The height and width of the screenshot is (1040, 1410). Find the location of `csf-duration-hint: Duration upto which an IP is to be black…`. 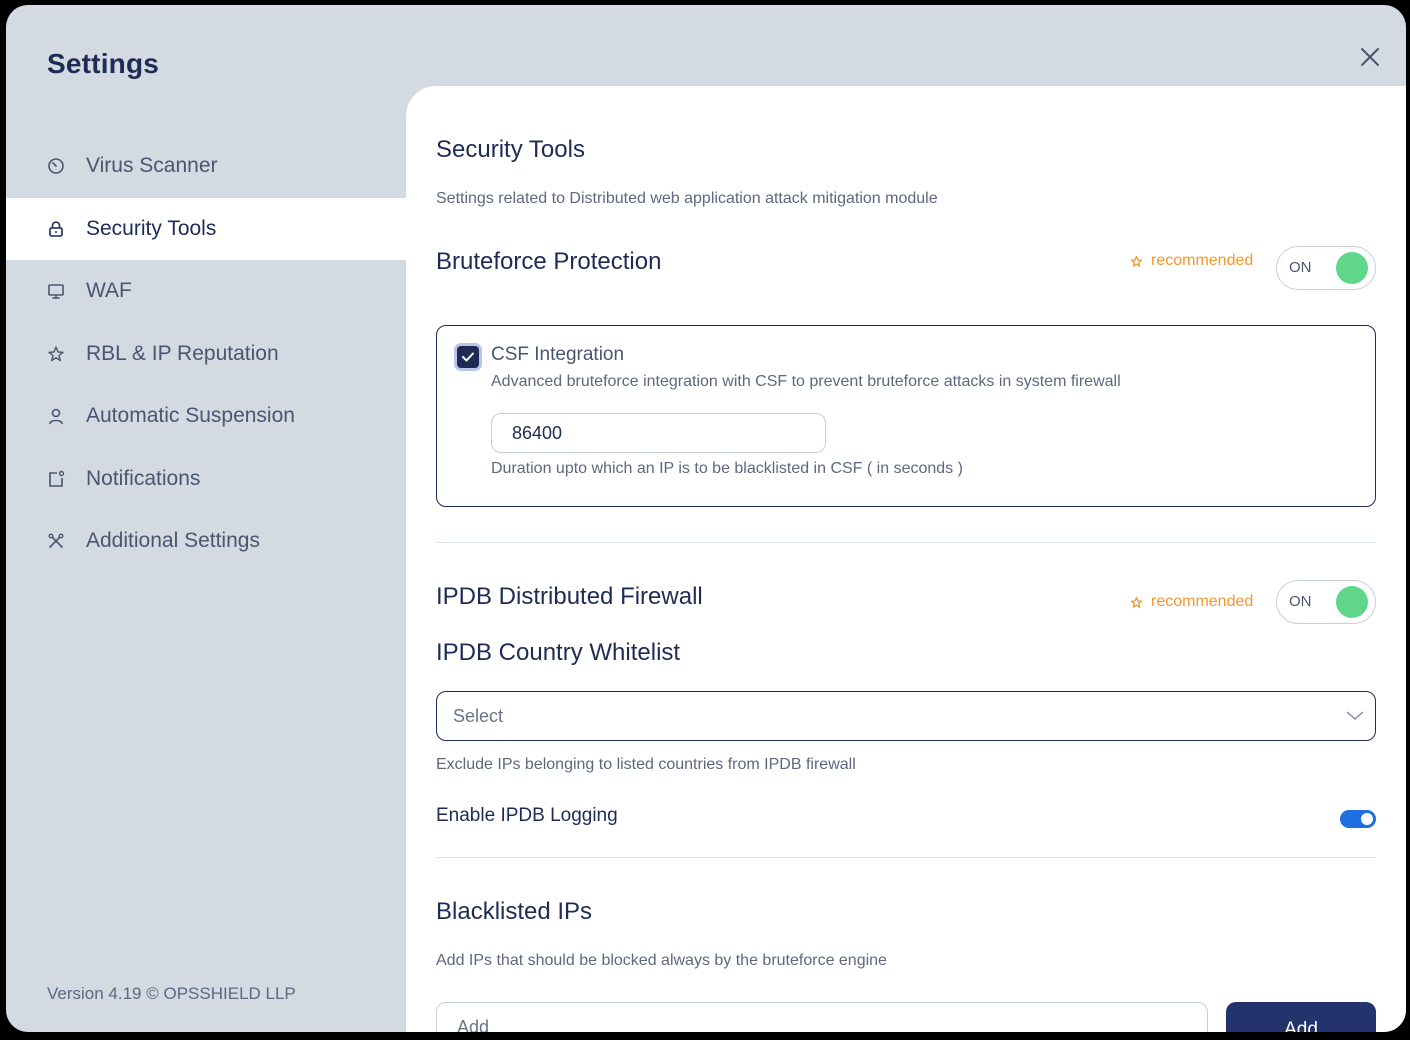

csf-duration-hint: Duration upto which an IP is to be black… is located at coordinates (727, 468).